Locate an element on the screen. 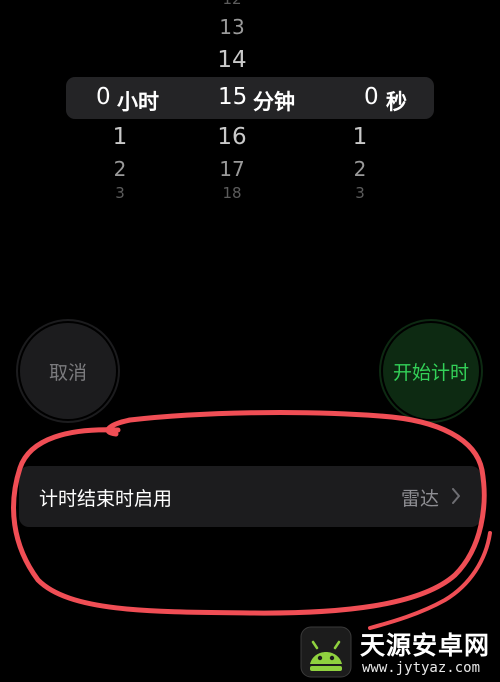  seconds-option: 1 is located at coordinates (360, 137).